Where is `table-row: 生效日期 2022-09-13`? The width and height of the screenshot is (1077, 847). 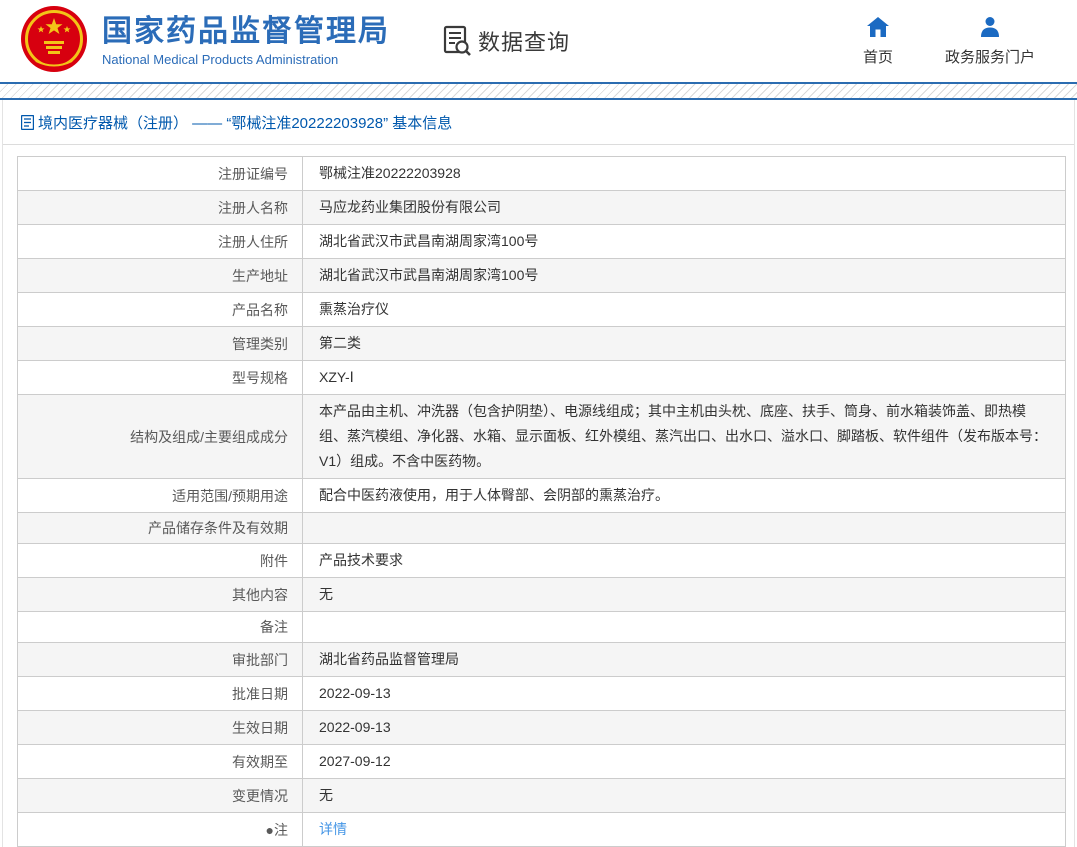 table-row: 生效日期 2022-09-13 is located at coordinates (541, 727).